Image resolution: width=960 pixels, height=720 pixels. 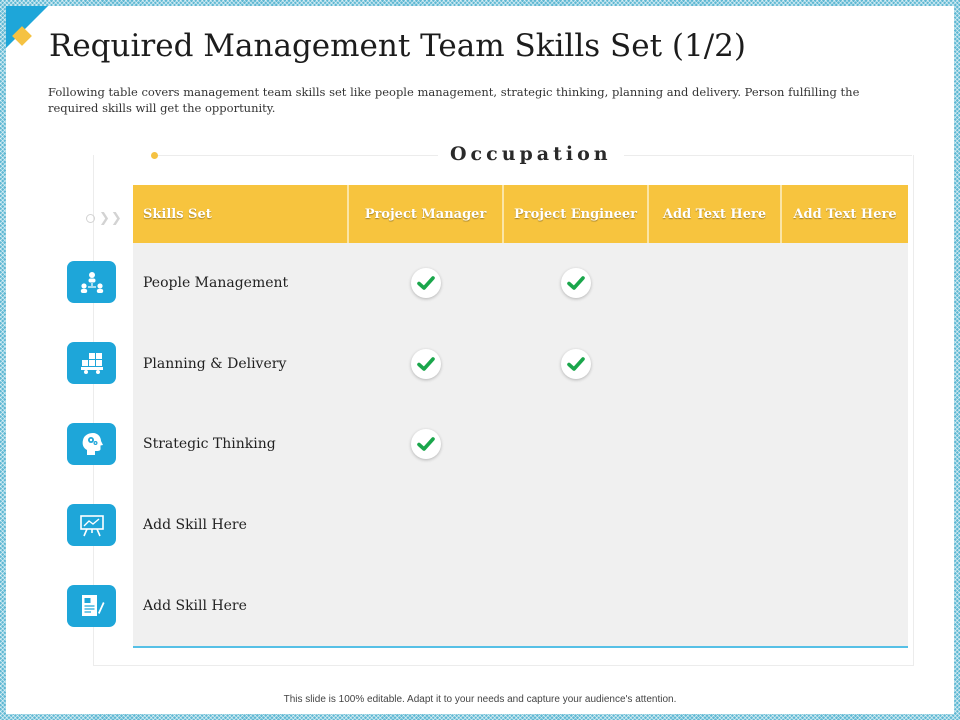 What do you see at coordinates (91, 444) in the screenshot?
I see `head-gears-icon` at bounding box center [91, 444].